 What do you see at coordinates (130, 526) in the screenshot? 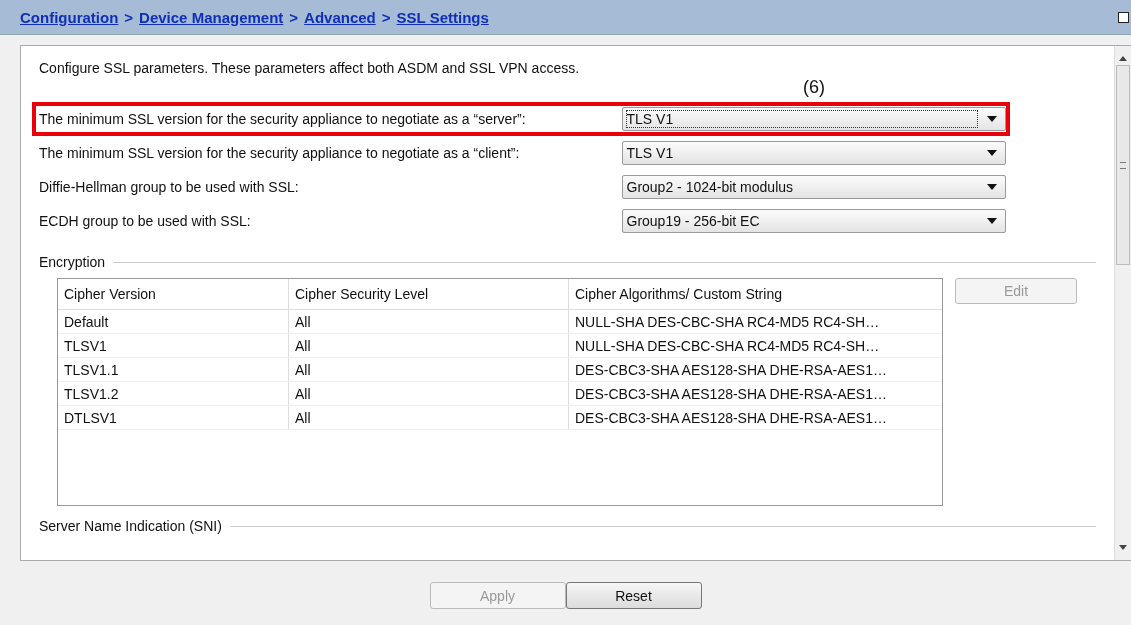
I see `section-title: Server Name Indication (SNI)` at bounding box center [130, 526].